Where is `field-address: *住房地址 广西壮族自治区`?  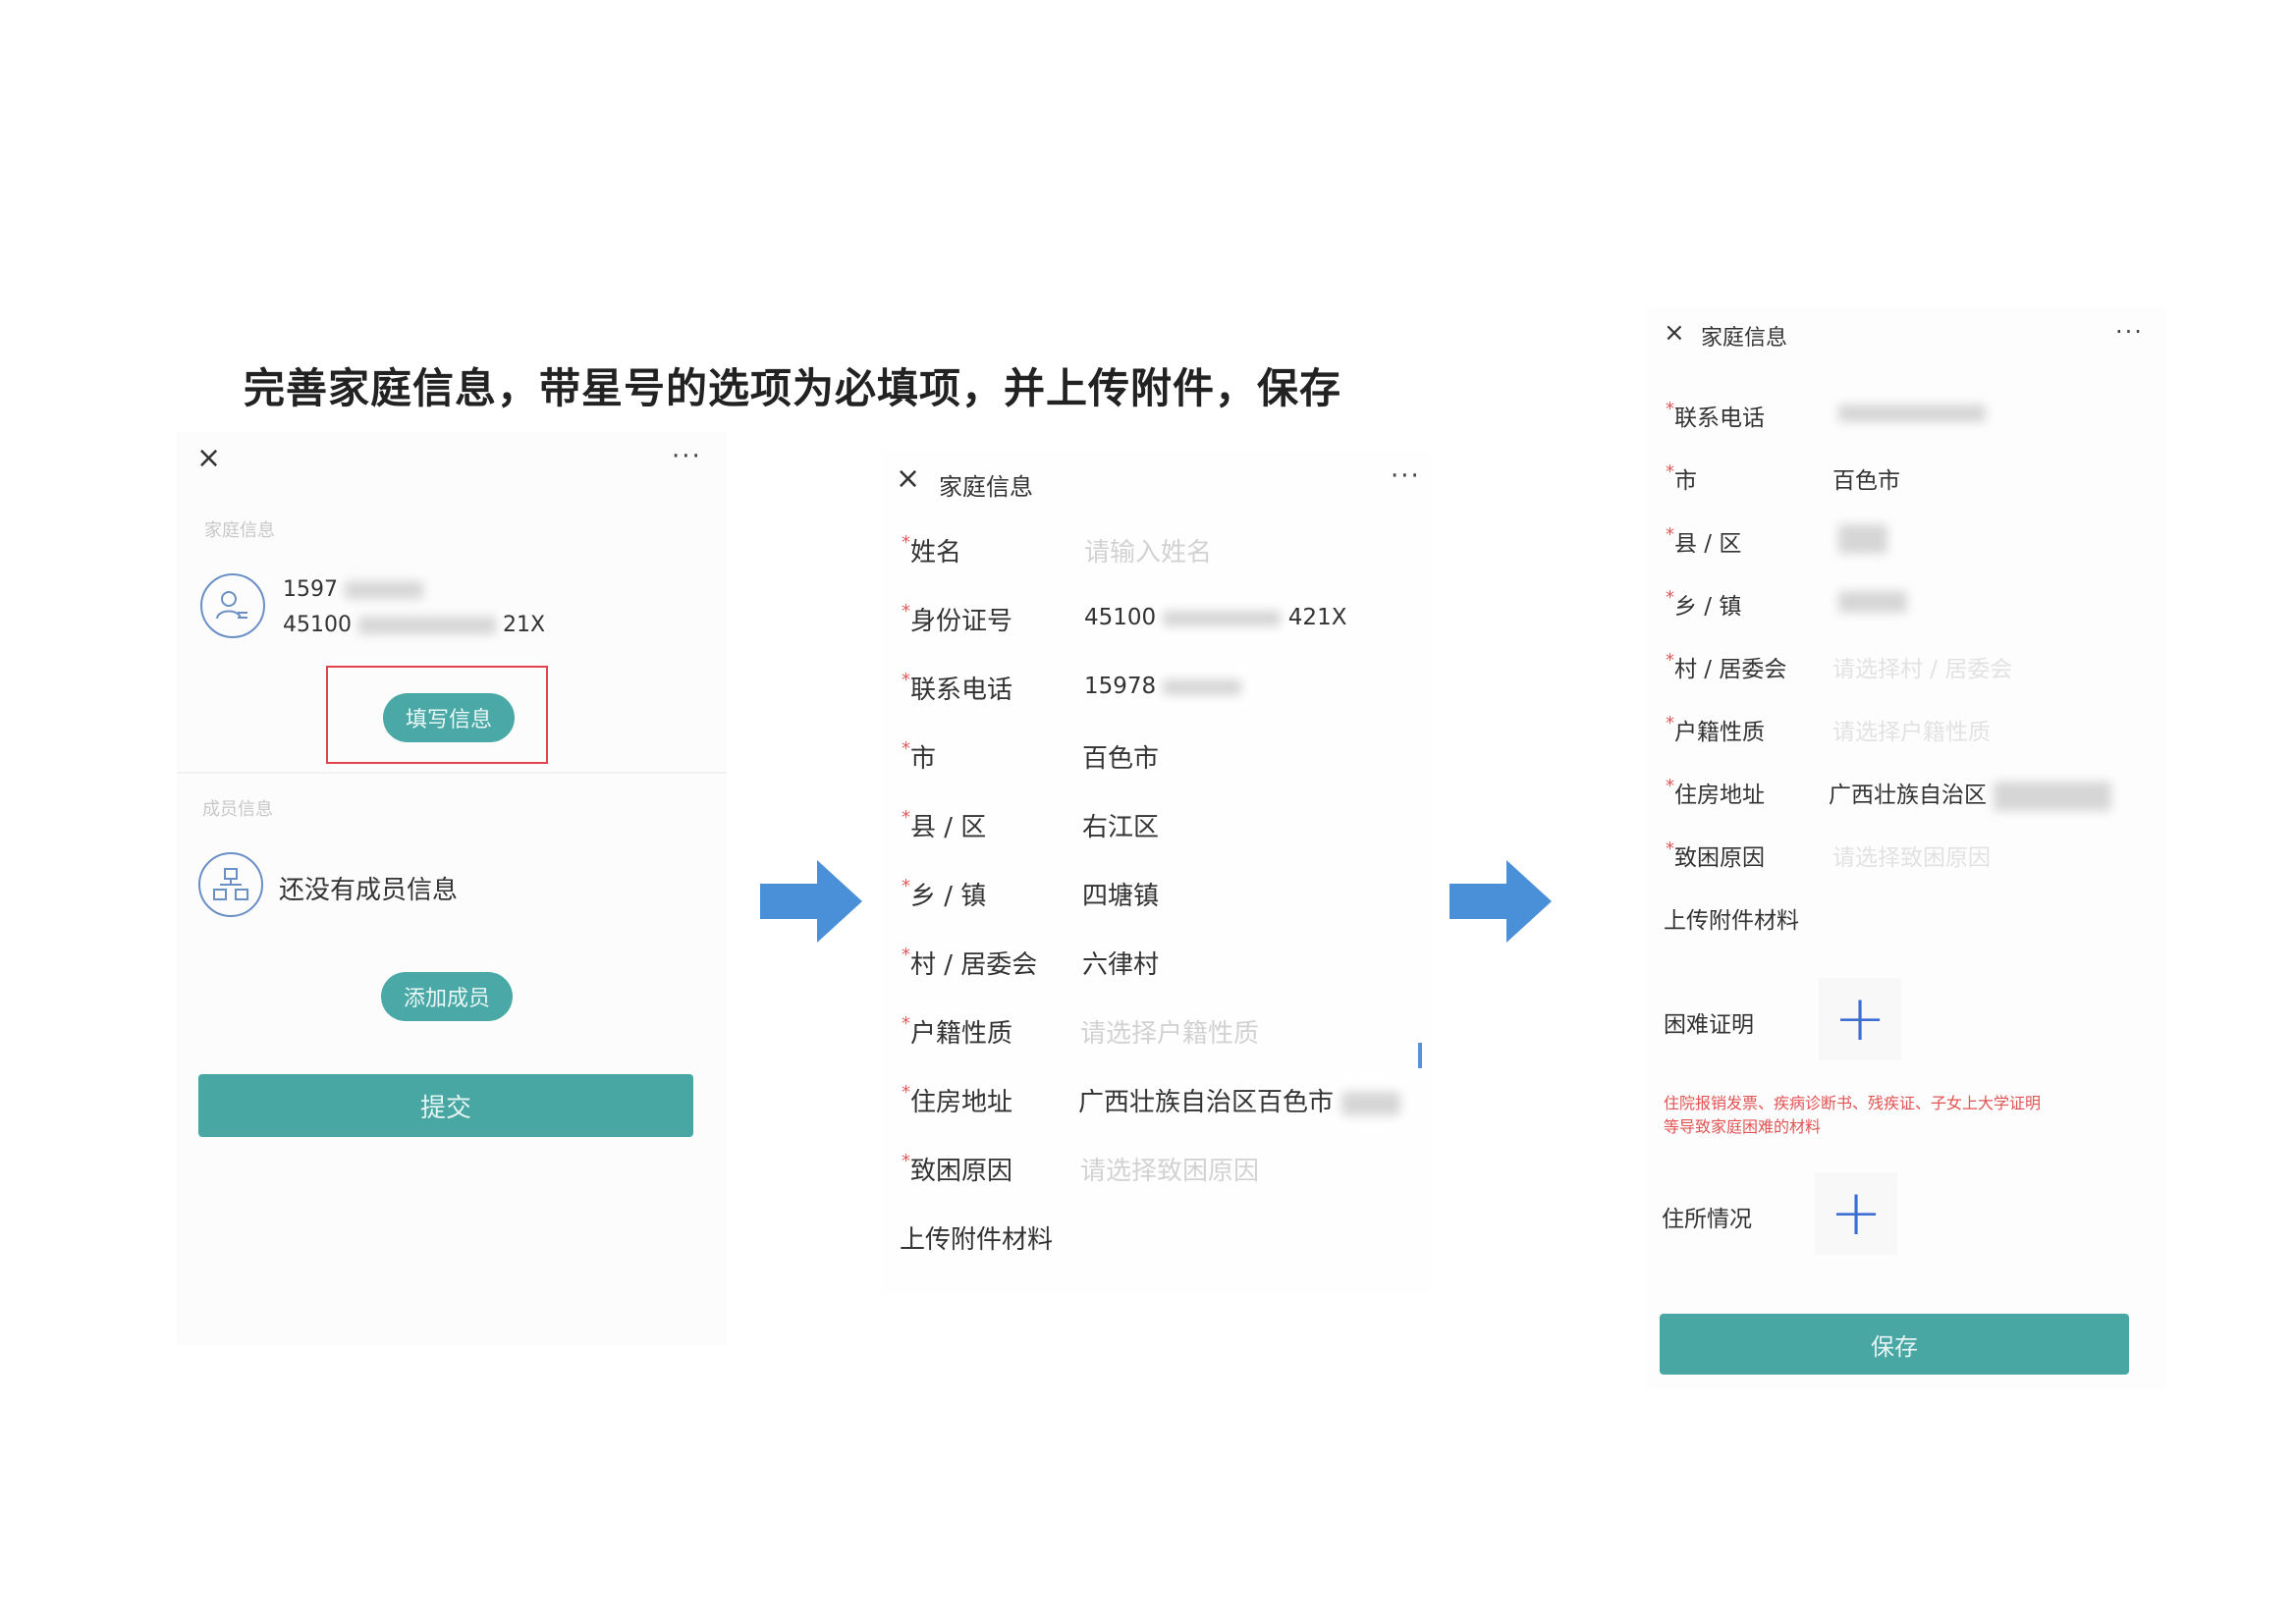
field-address: *住房地址 广西壮族自治区 is located at coordinates (1911, 795).